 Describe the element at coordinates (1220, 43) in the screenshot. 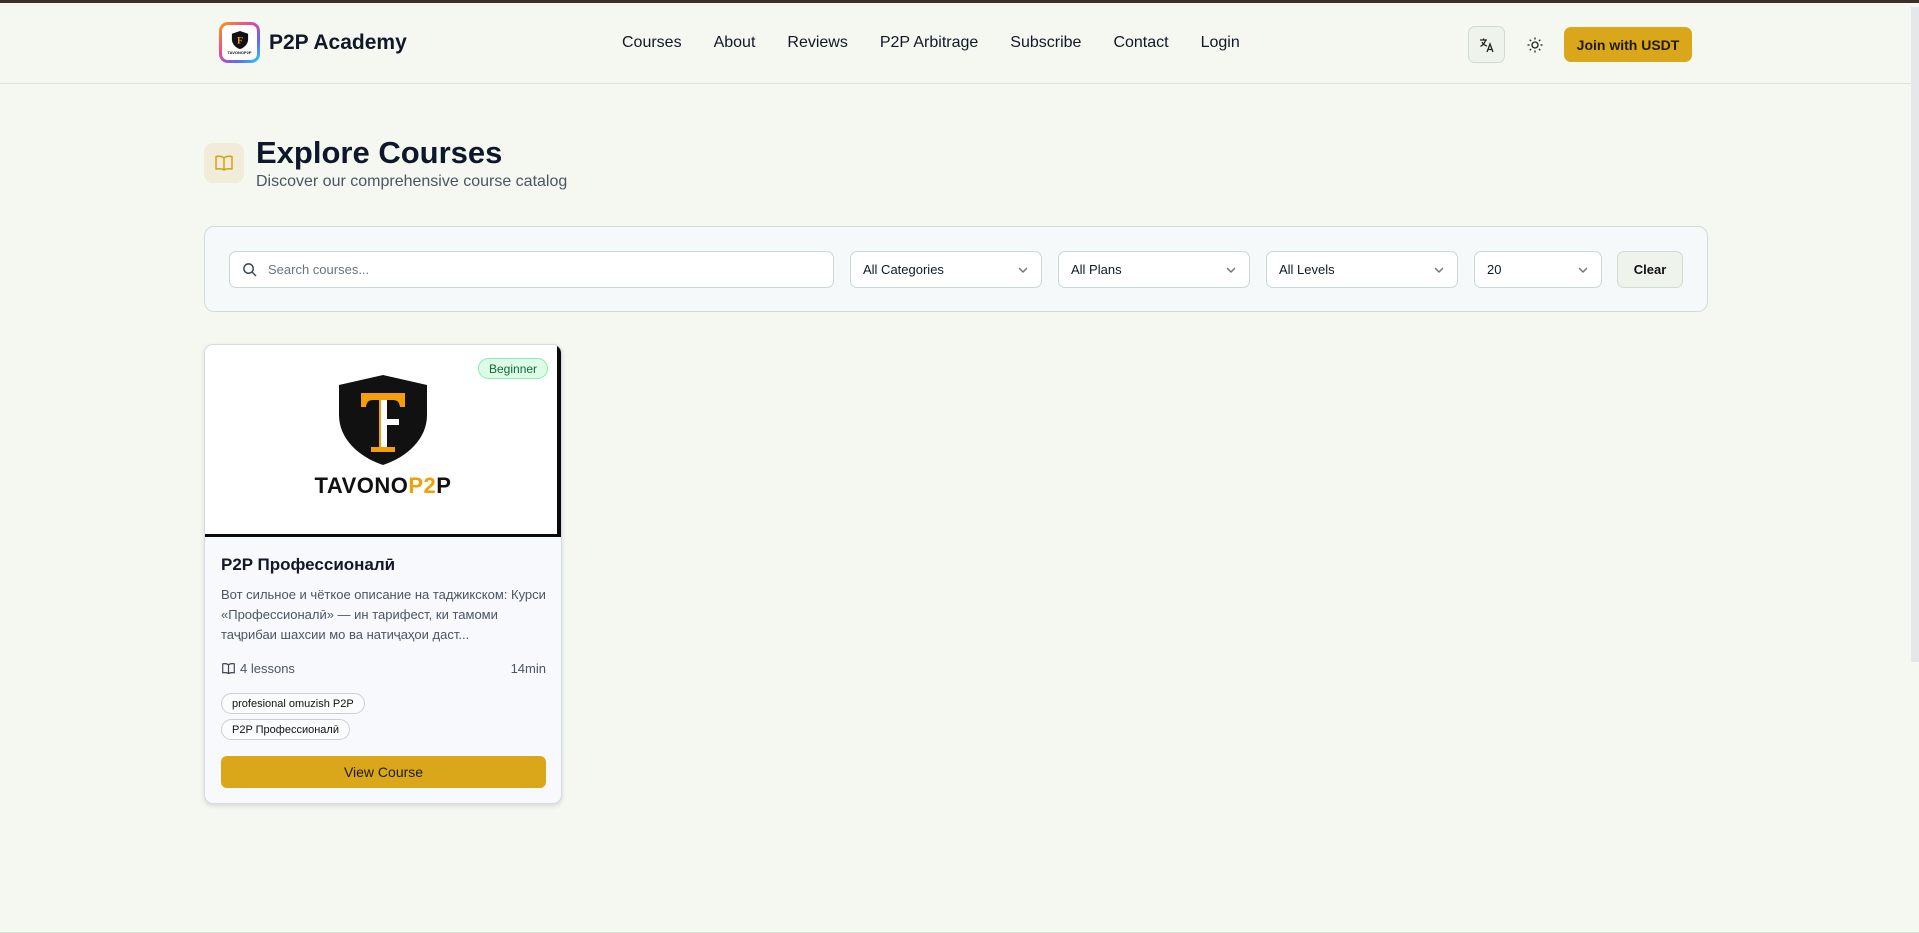

I see `nav-login: Login` at that location.